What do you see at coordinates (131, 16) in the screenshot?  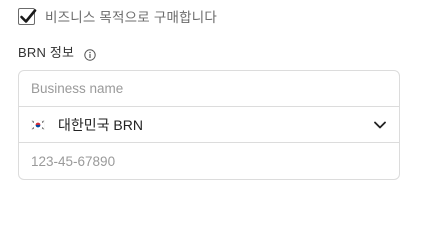 I see `business-purpose-label: 비즈니스 목적으로 구매합니다` at bounding box center [131, 16].